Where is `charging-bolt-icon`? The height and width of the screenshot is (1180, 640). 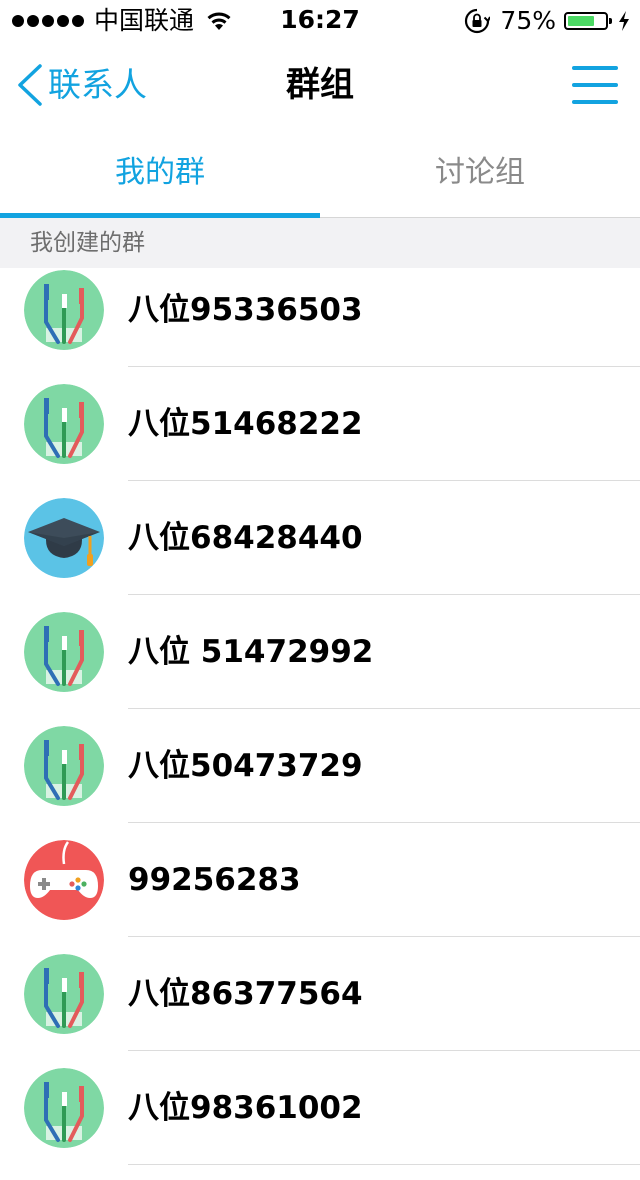 charging-bolt-icon is located at coordinates (624, 21).